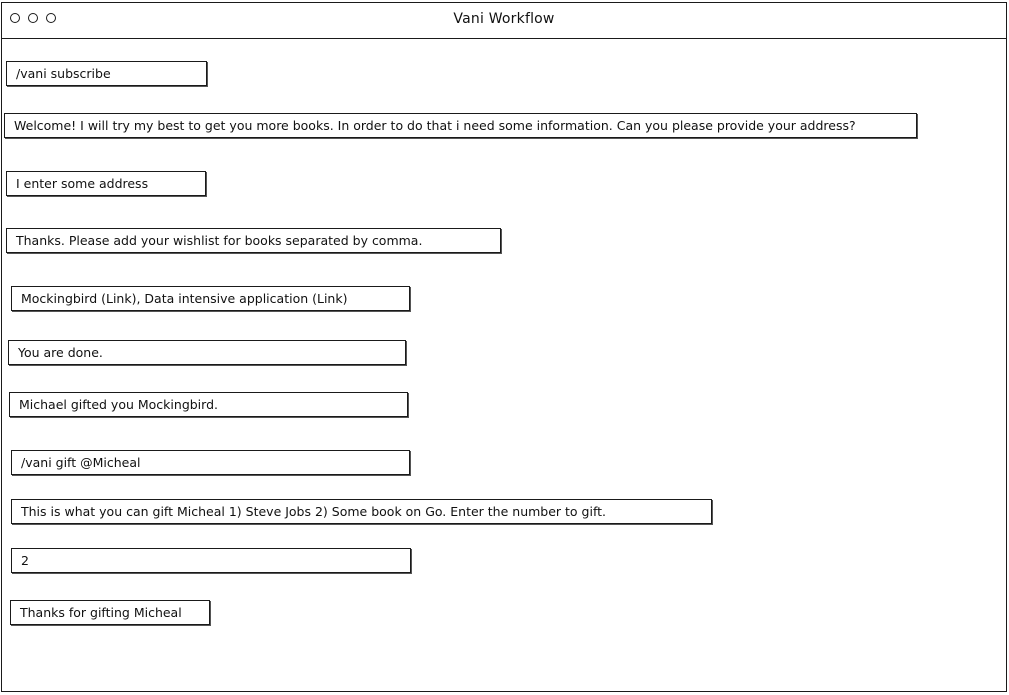 Image resolution: width=1009 pixels, height=695 pixels. I want to click on title-bar: Vani Workflow, so click(504, 21).